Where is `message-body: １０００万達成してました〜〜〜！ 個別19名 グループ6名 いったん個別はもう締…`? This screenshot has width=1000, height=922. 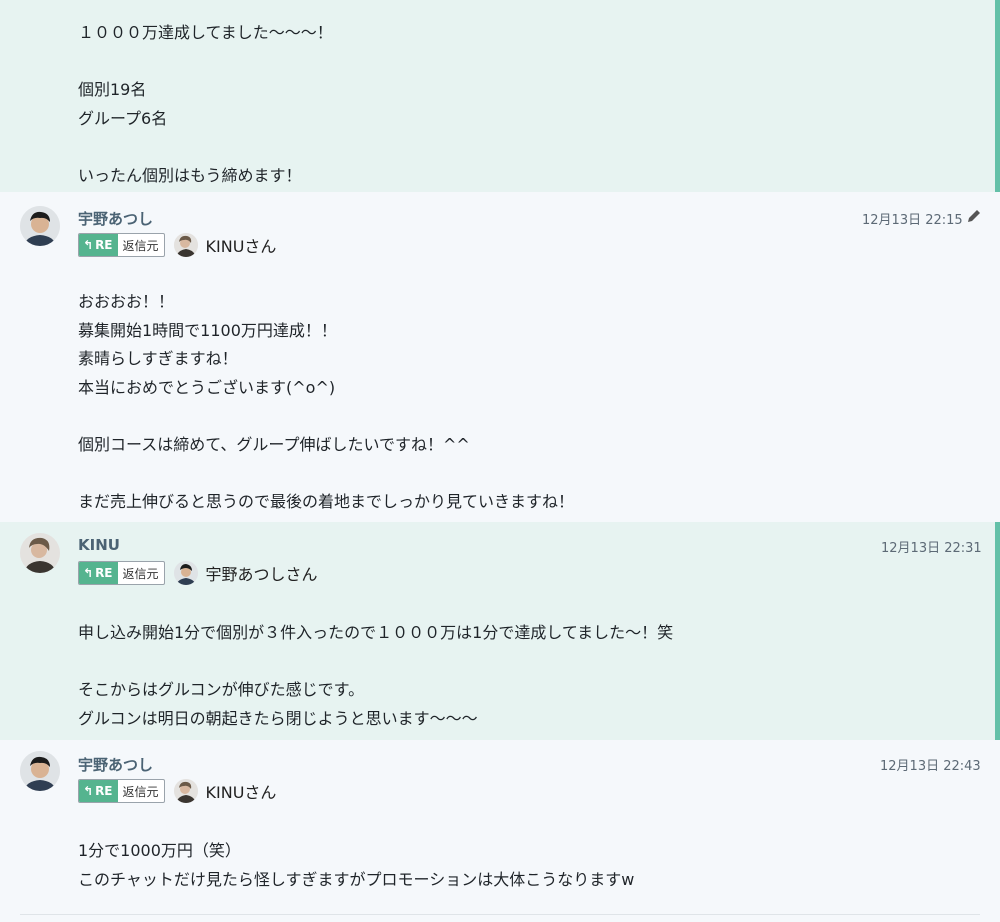 message-body: １０００万達成してました〜〜〜！ 個別19名 グループ6名 いったん個別はもう締… is located at coordinates (205, 104).